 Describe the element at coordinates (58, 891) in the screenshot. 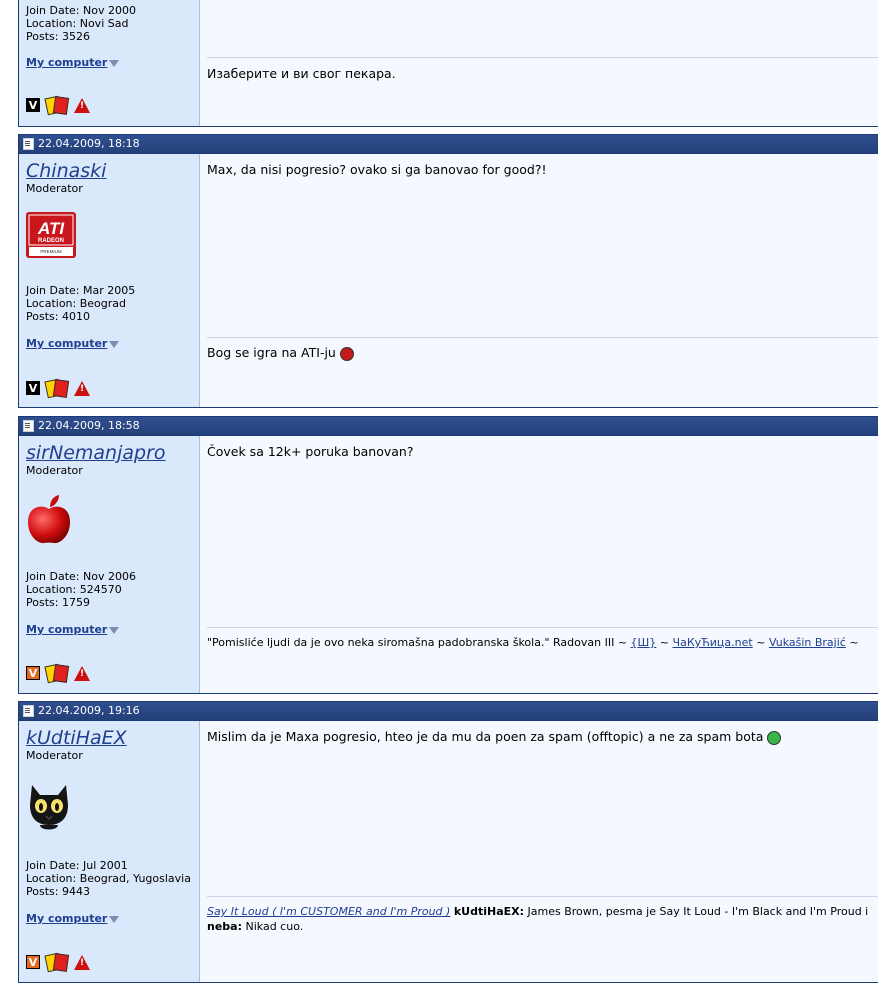

I see `post-count: Posts: 9443` at that location.